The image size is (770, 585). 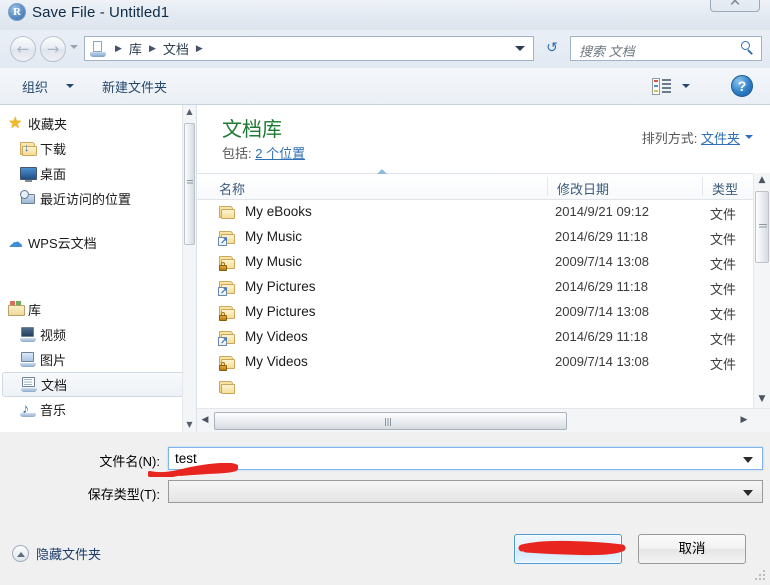 I want to click on organize-caret-icon, so click(x=70, y=86).